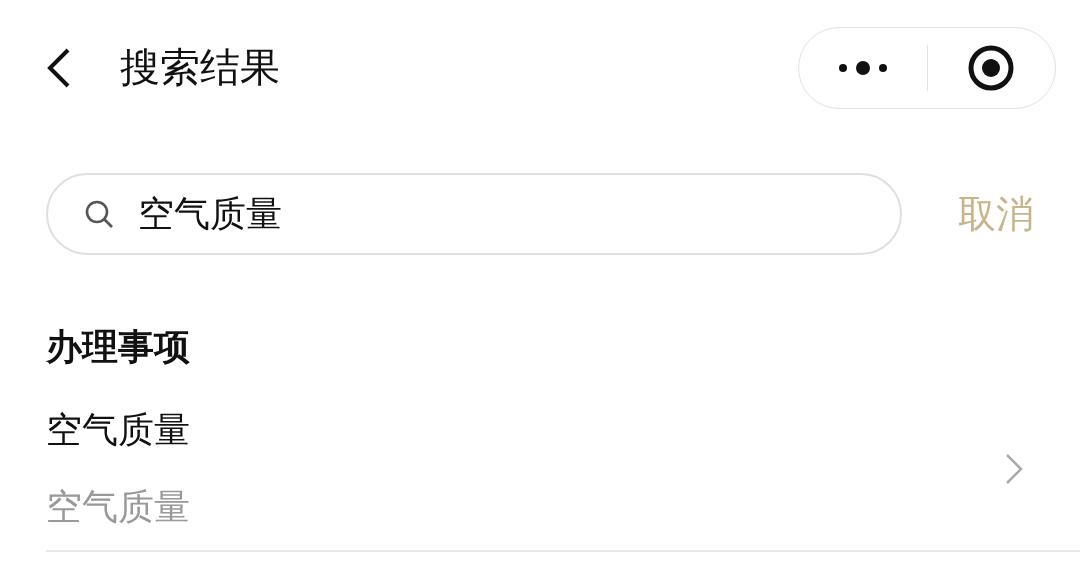 This screenshot has height=578, width=1080. What do you see at coordinates (1014, 469) in the screenshot?
I see `chevron-right-icon` at bounding box center [1014, 469].